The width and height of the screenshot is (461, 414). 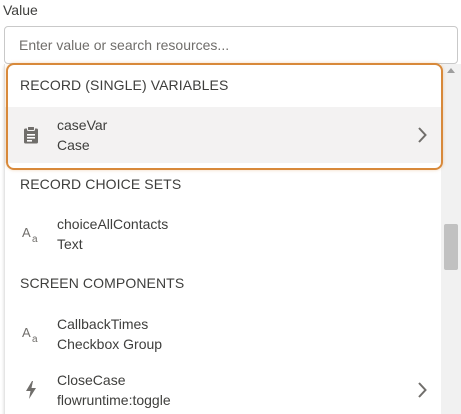 I want to click on item-title: choiceAllContacts, so click(x=113, y=224).